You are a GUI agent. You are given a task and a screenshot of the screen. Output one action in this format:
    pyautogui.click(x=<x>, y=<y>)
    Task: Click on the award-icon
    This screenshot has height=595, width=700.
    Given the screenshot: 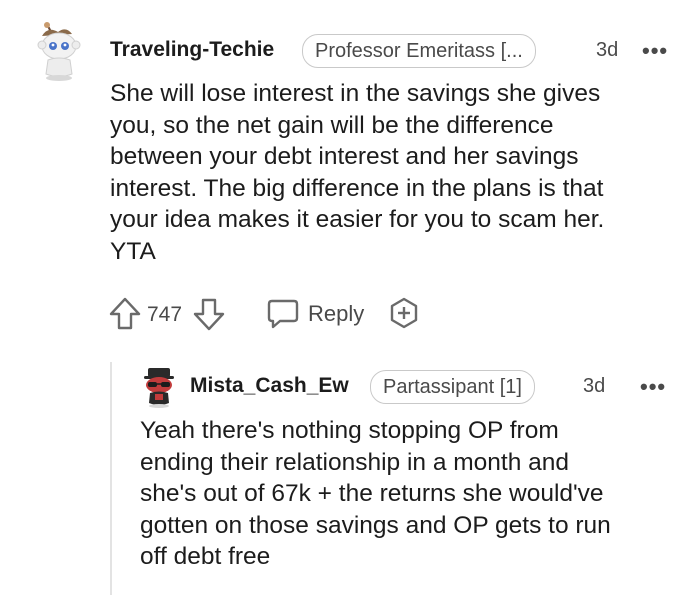 What is the action you would take?
    pyautogui.click(x=404, y=313)
    